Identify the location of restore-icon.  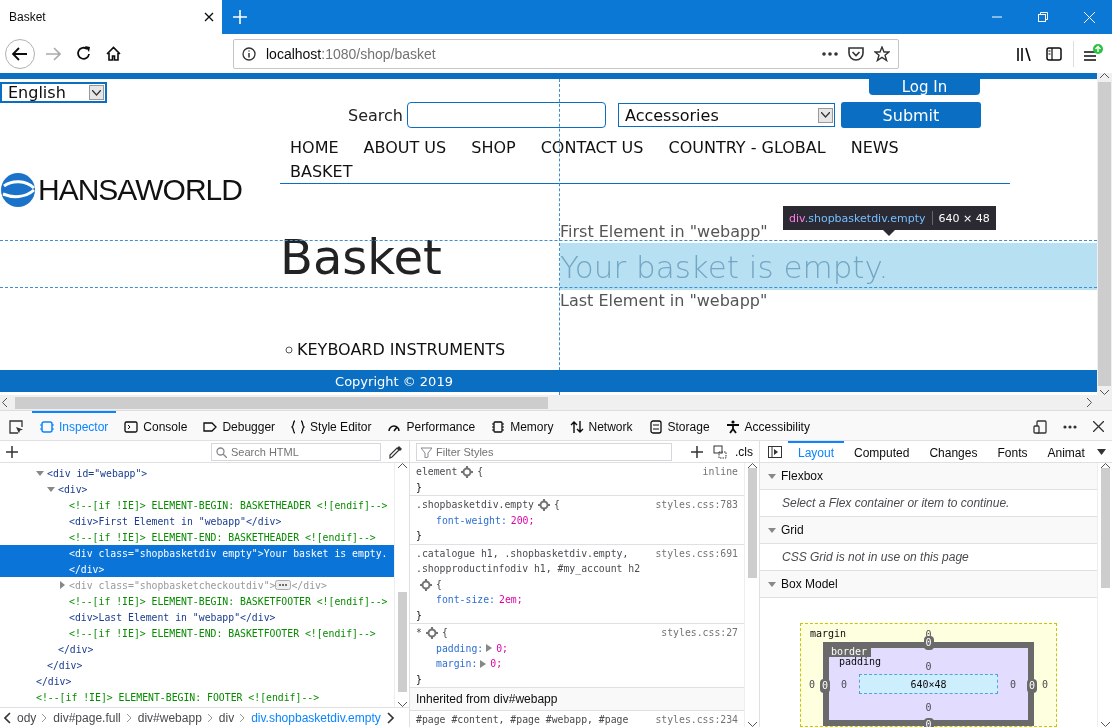
(1043, 17).